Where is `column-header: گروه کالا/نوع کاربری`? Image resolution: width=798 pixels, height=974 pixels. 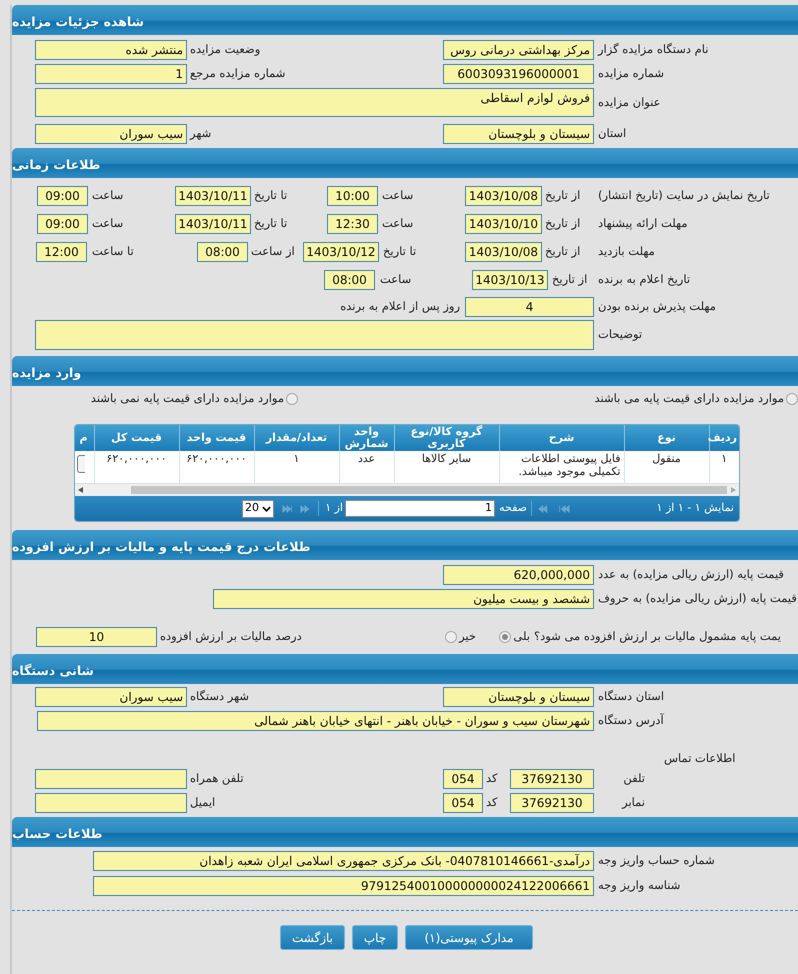
column-header: گروه کالا/نوع کاربری is located at coordinates (446, 438).